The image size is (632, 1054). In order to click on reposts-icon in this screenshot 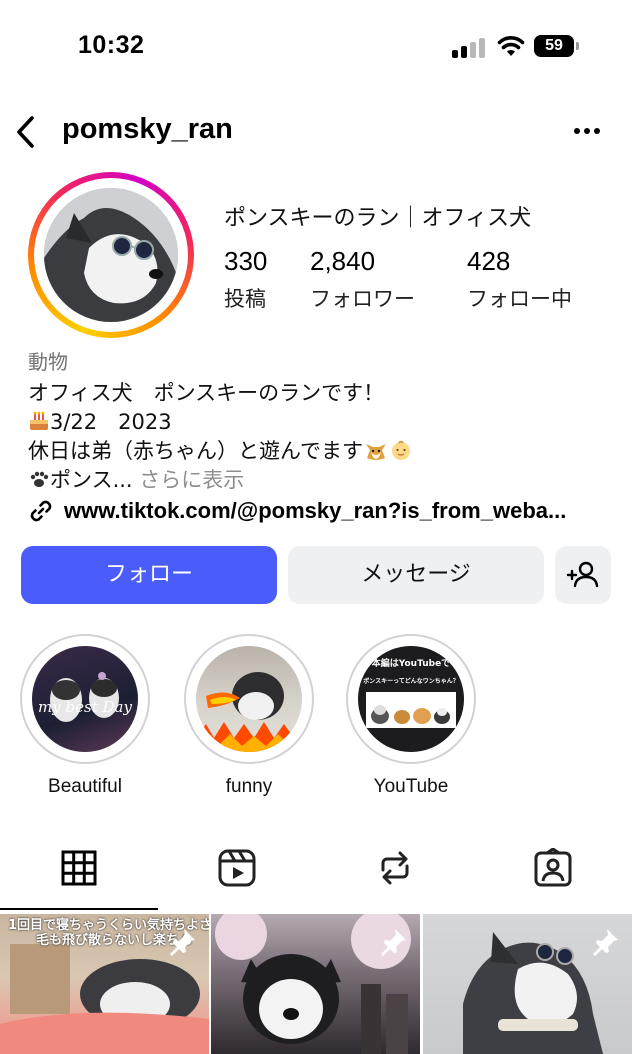, I will do `click(395, 868)`.